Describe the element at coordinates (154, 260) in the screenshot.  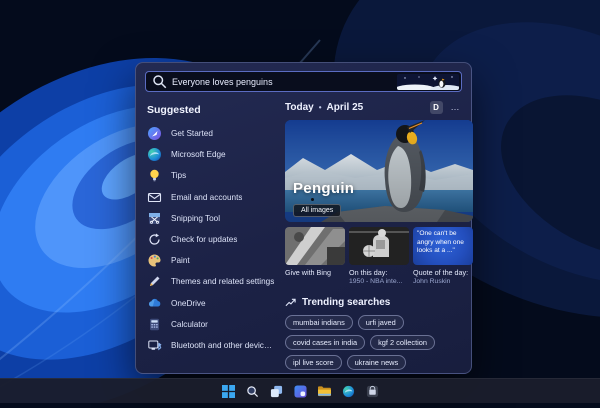
I see `paint-palette-icon` at that location.